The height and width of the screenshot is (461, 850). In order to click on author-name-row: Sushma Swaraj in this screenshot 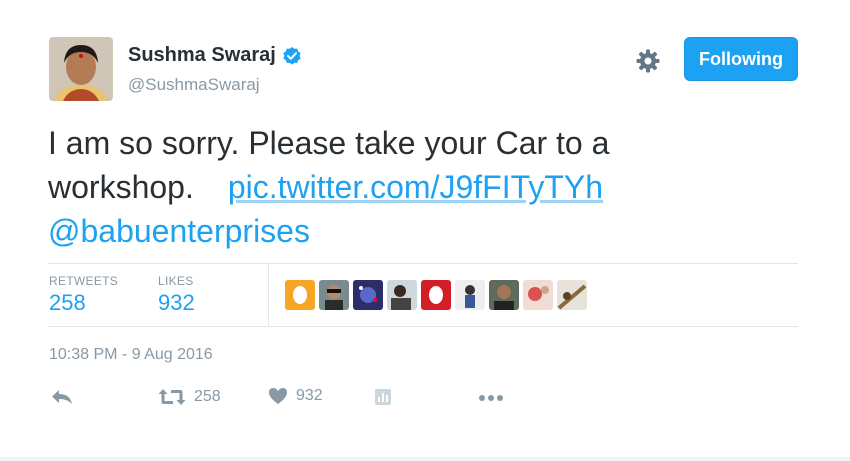, I will do `click(215, 55)`.